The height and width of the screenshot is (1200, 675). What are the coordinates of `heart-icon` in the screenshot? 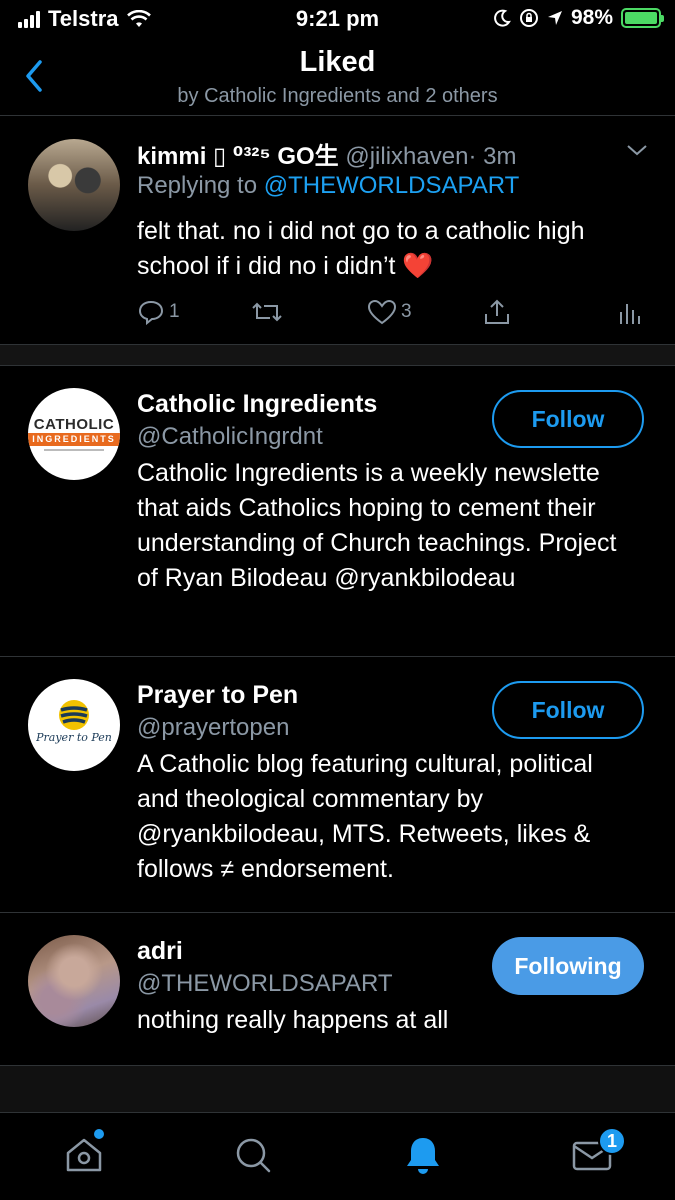 It's located at (382, 312).